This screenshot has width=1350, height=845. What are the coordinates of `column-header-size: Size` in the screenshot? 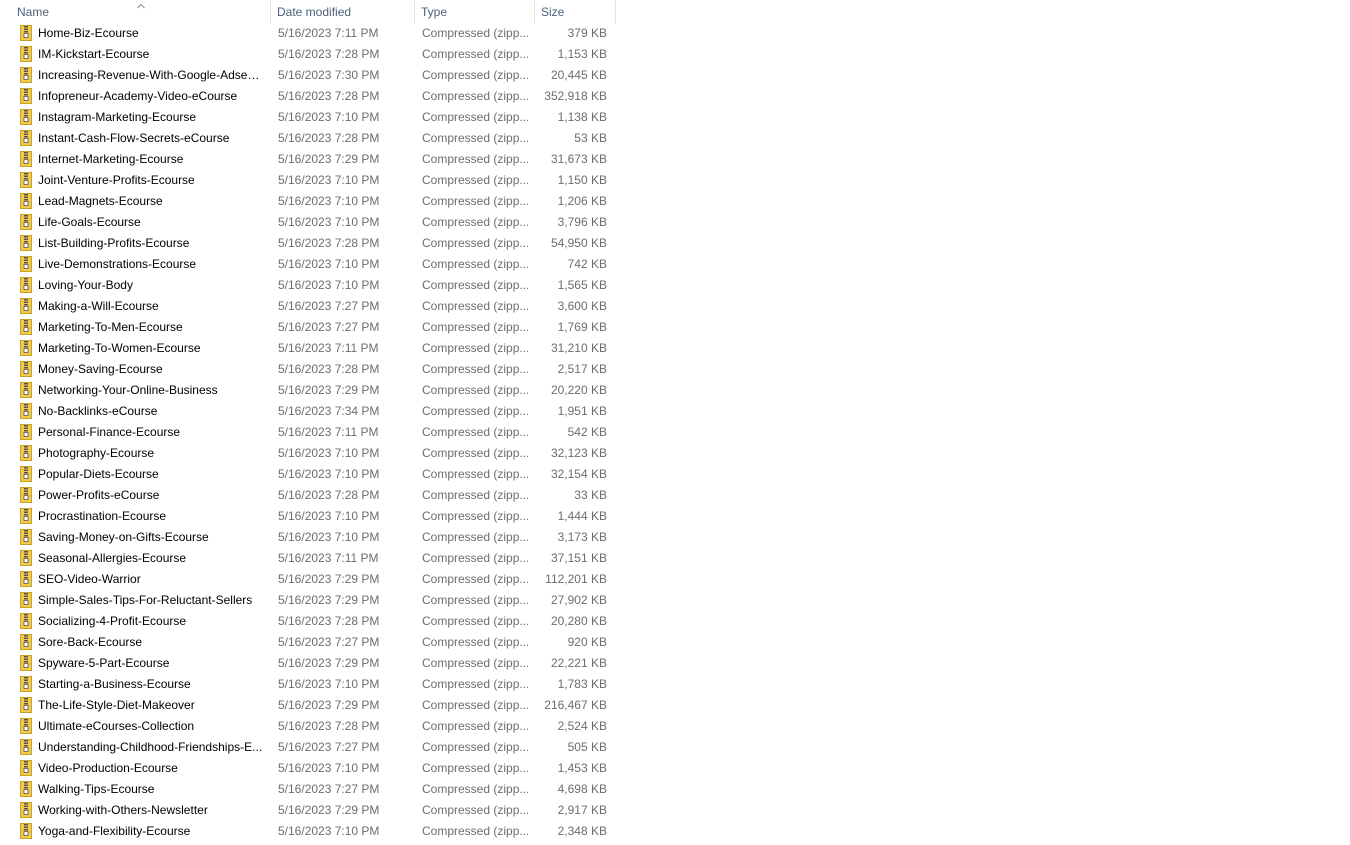 It's located at (575, 12).